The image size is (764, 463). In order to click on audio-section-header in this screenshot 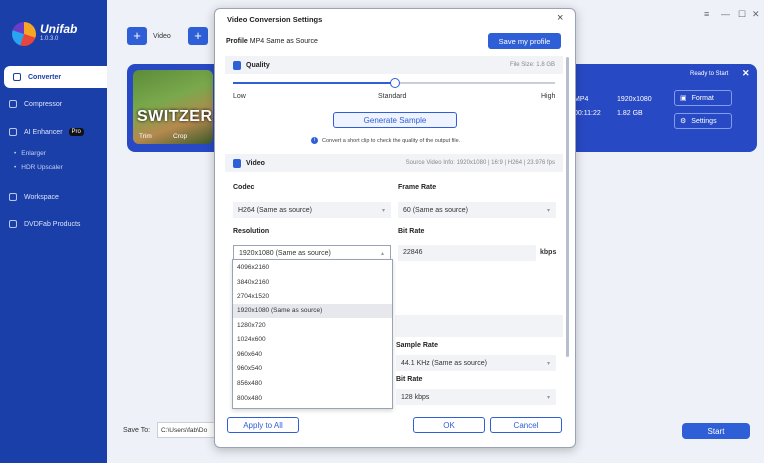, I will do `click(479, 326)`.